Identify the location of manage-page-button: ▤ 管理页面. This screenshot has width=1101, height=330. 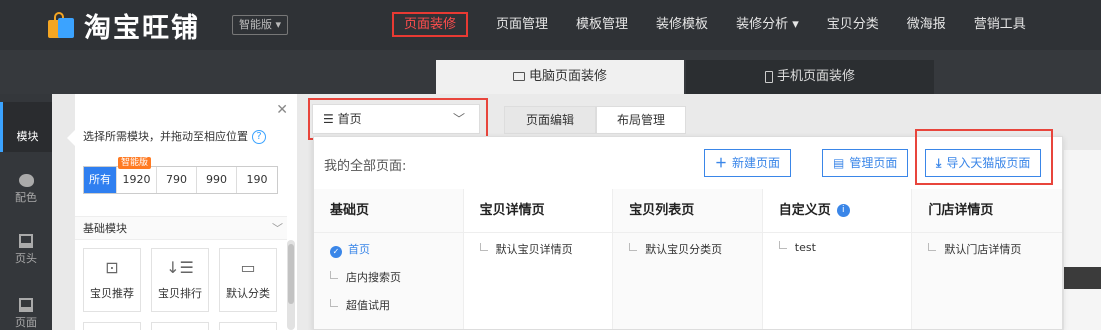
(865, 163).